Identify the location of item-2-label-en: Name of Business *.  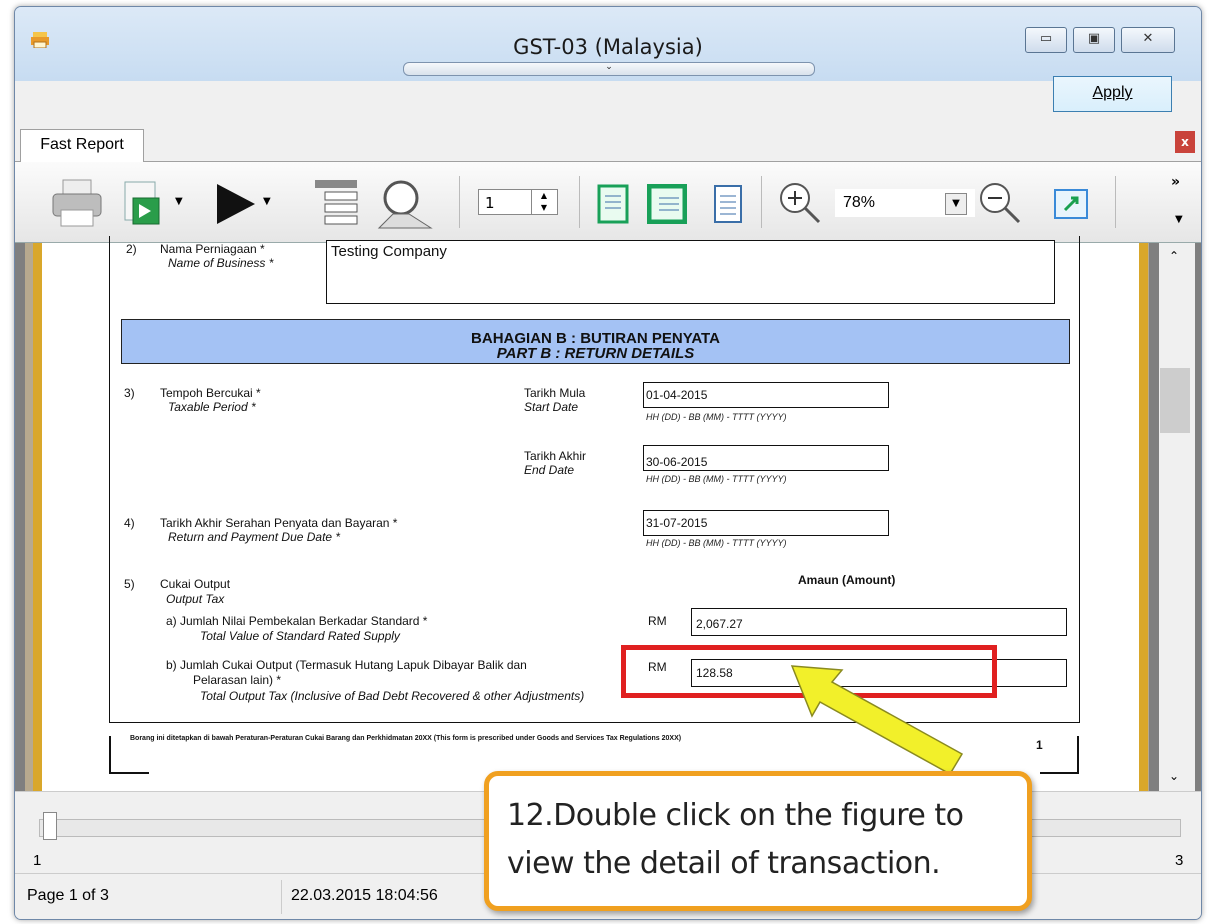
(221, 263).